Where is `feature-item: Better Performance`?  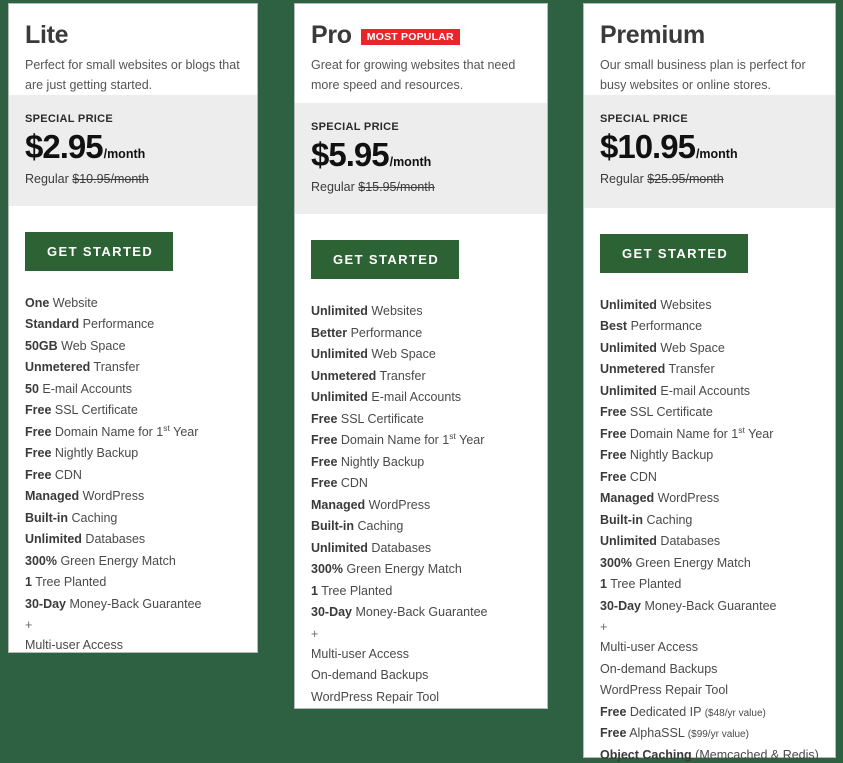
feature-item: Better Performance is located at coordinates (421, 334).